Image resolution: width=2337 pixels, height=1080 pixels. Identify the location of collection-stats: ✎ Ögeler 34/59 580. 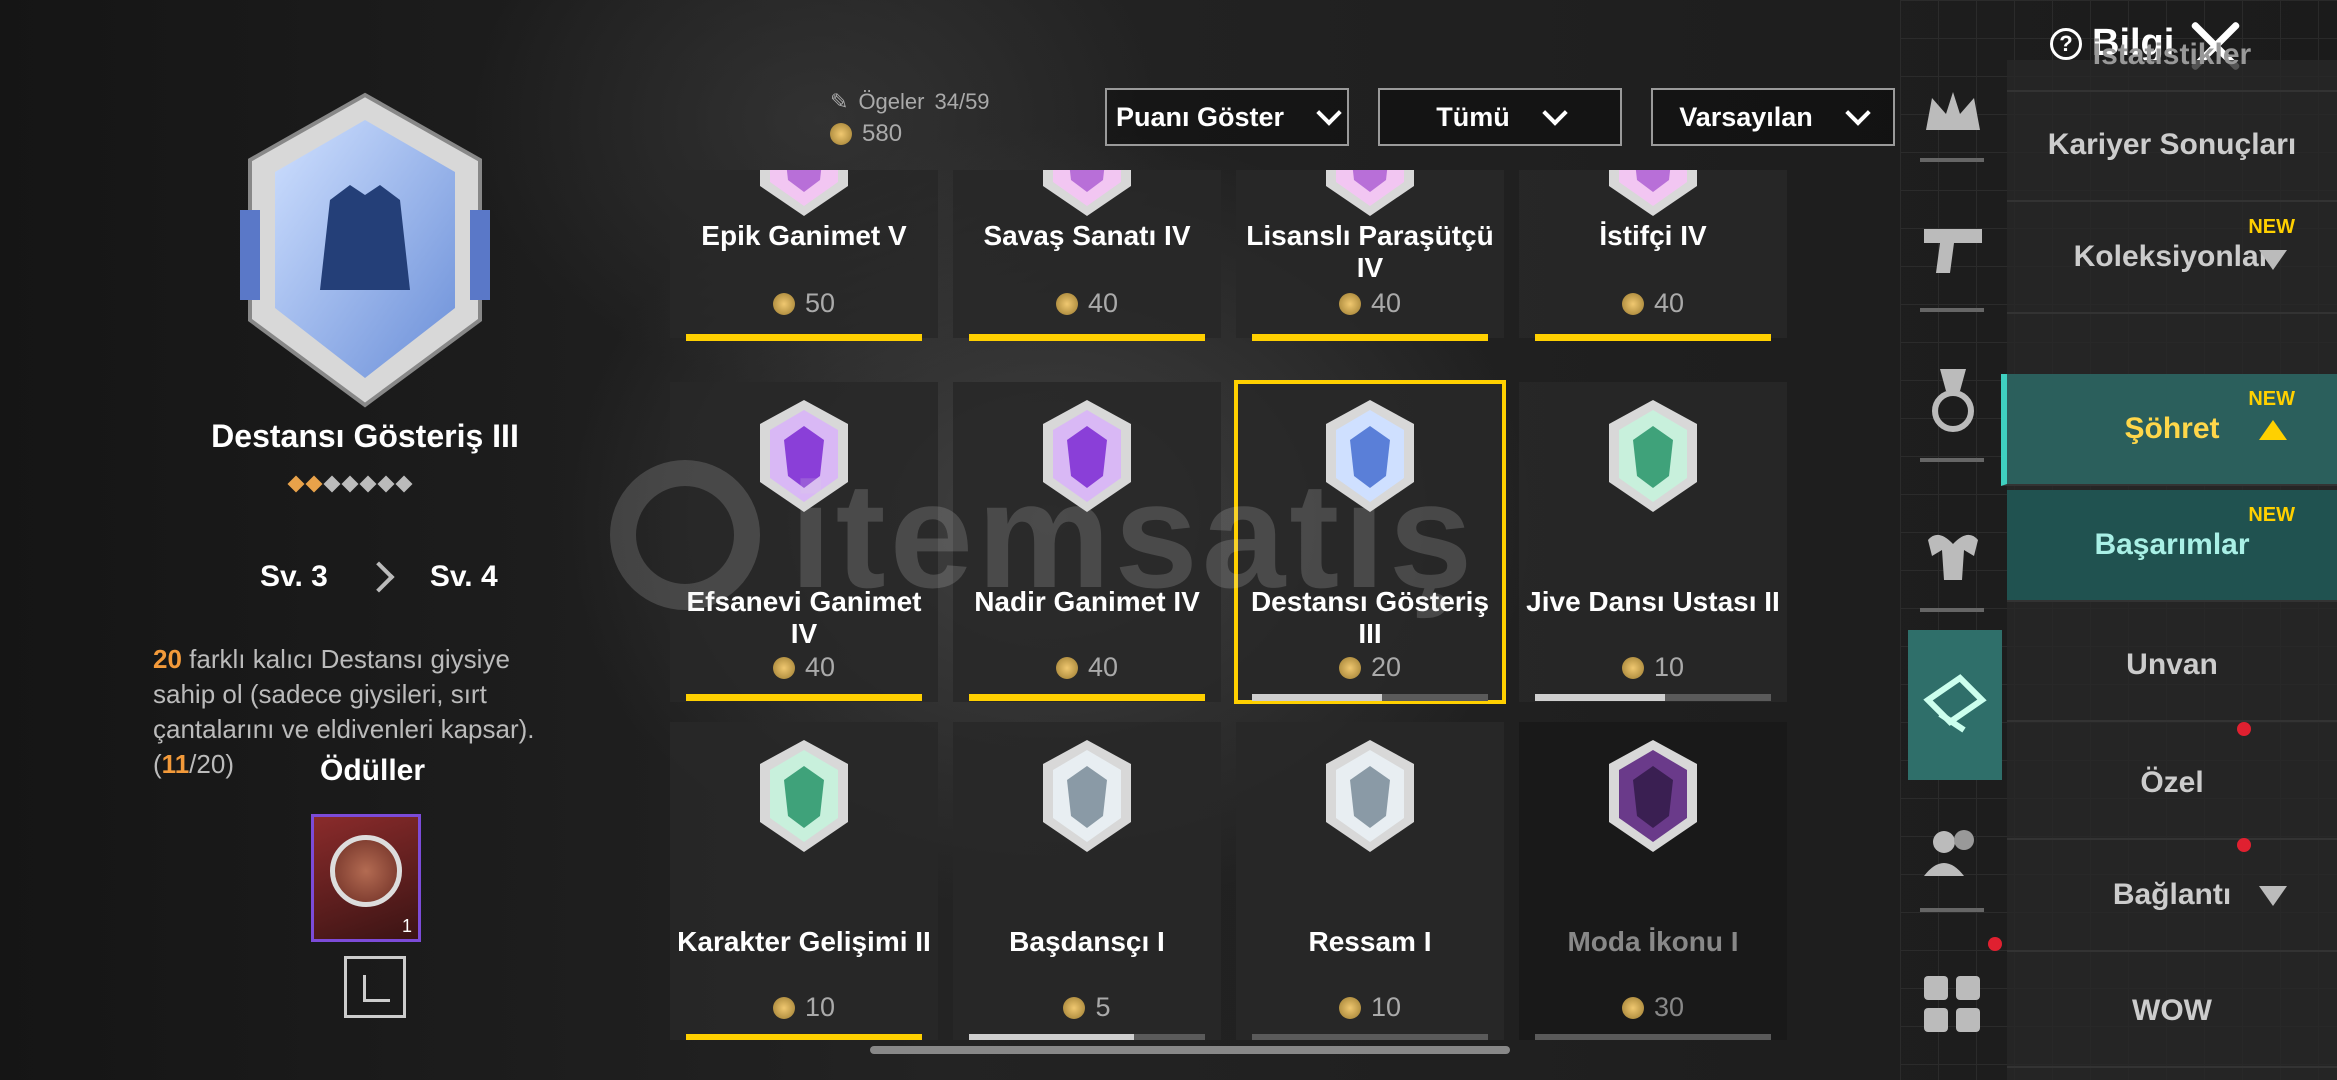
(910, 118).